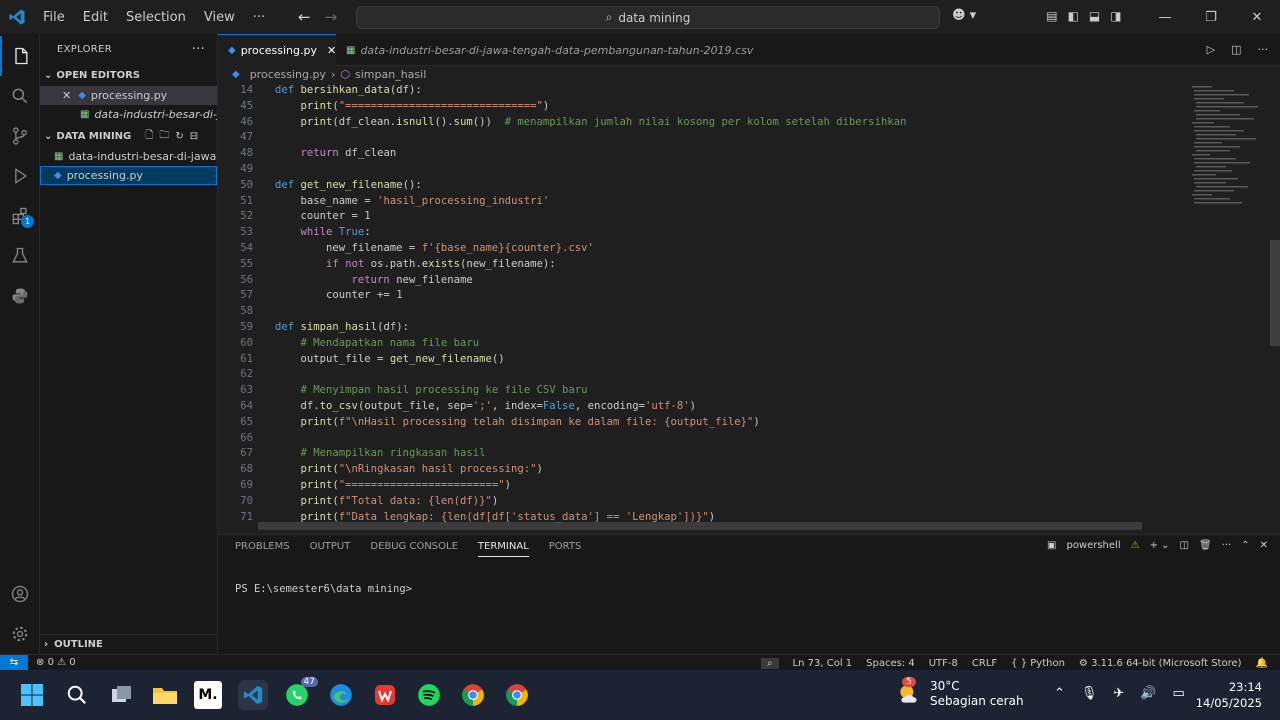  What do you see at coordinates (703, 501) in the screenshot?
I see `code-line: 70 print(f"Total data: {len(df)}")` at bounding box center [703, 501].